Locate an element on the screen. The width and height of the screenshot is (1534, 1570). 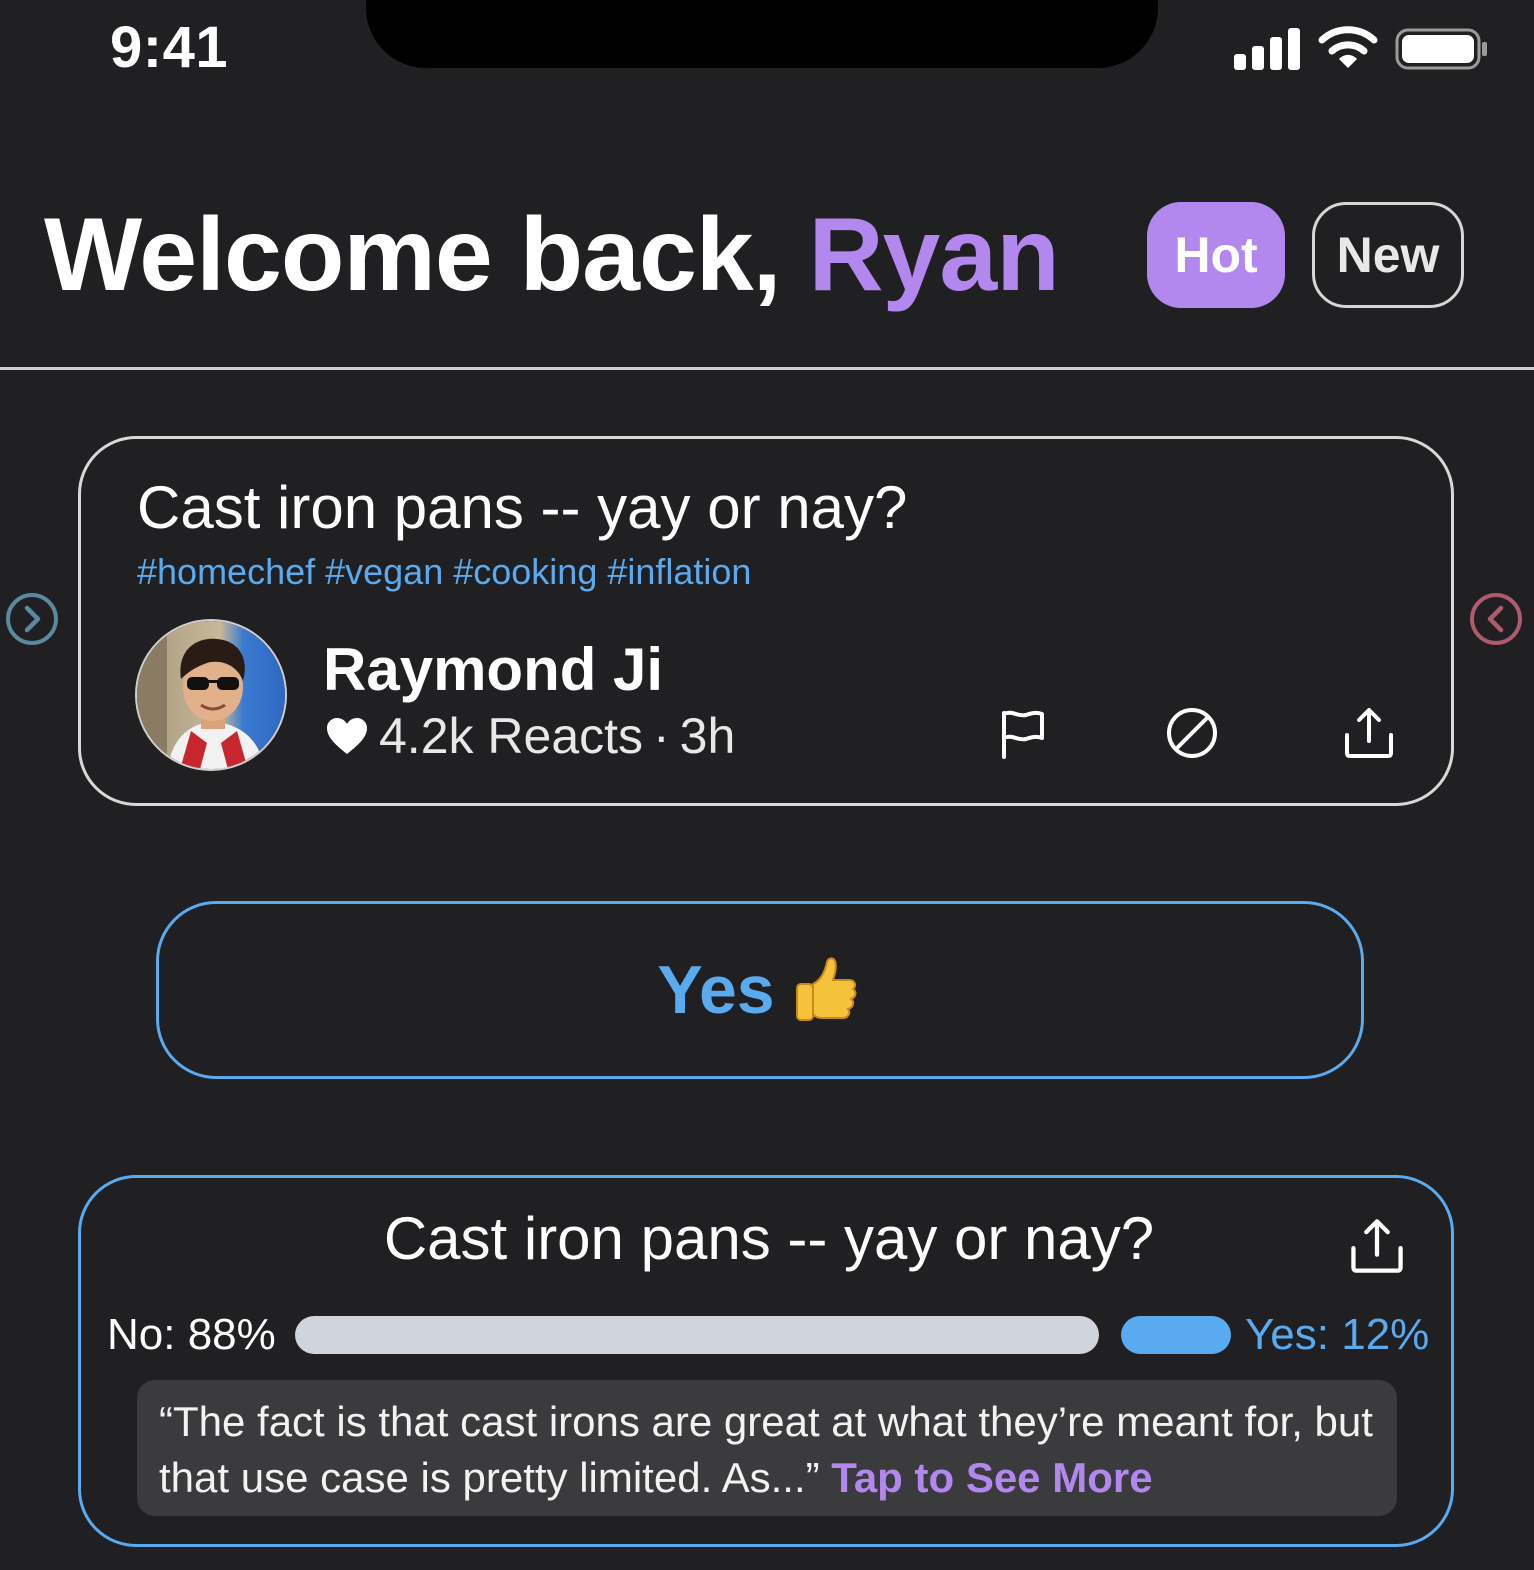
thumbs-up-icon is located at coordinates (826, 989).